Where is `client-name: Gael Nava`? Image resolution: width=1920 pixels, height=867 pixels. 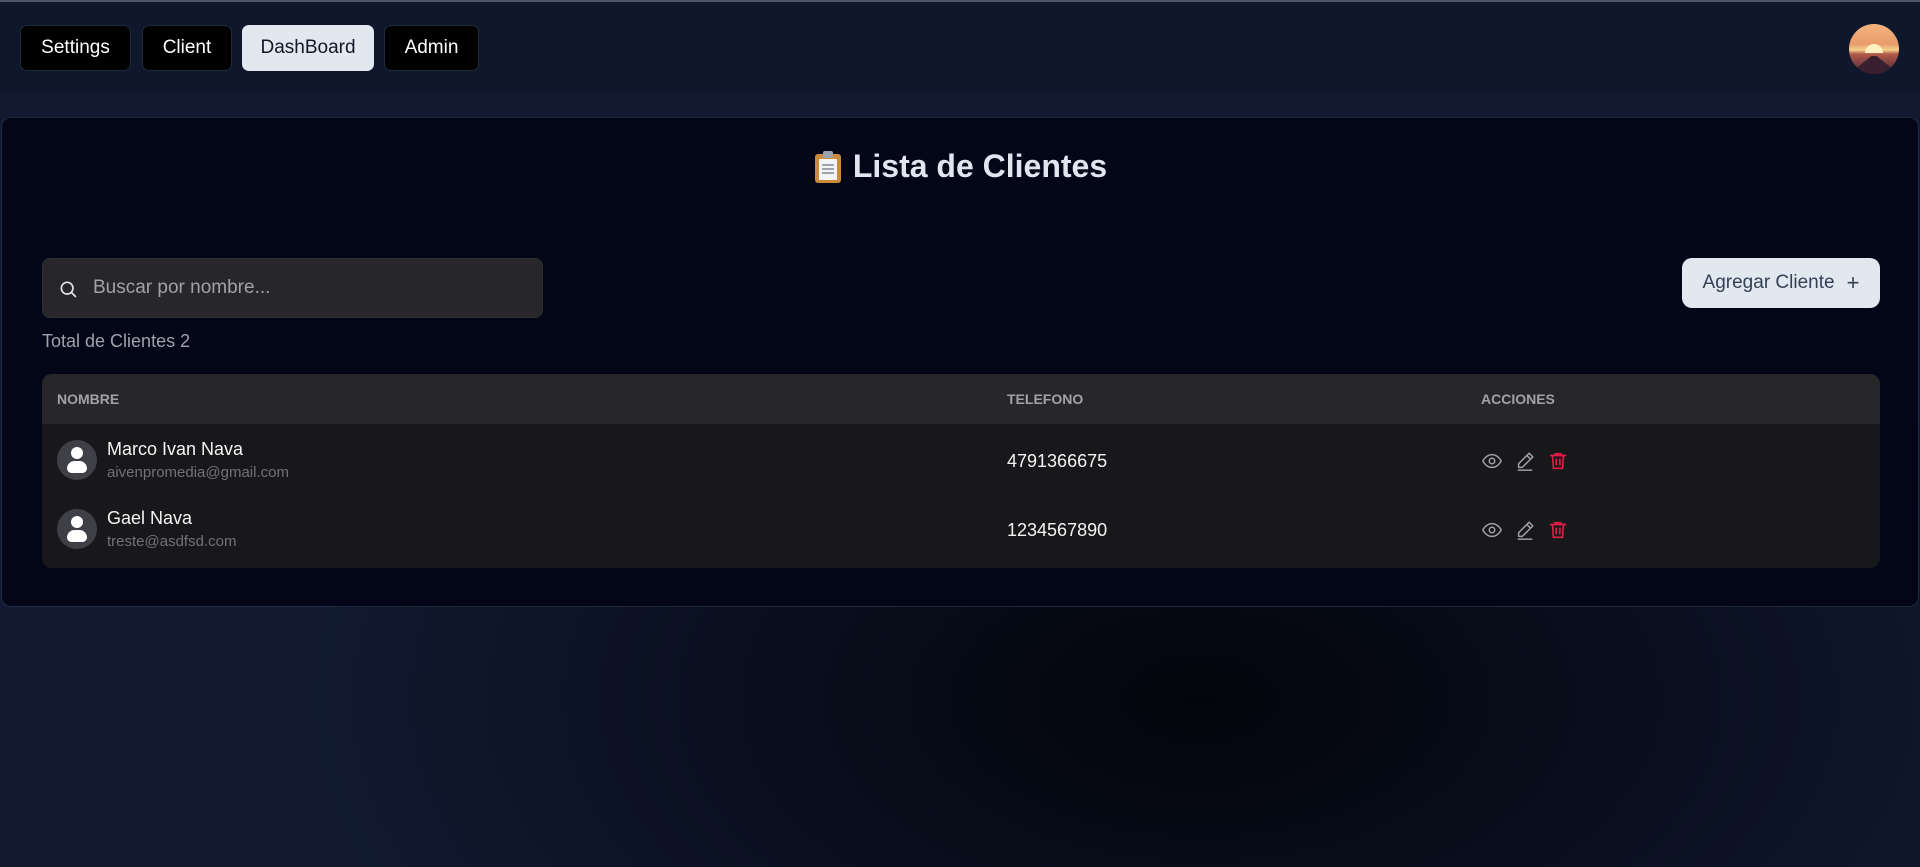 client-name: Gael Nava is located at coordinates (150, 518).